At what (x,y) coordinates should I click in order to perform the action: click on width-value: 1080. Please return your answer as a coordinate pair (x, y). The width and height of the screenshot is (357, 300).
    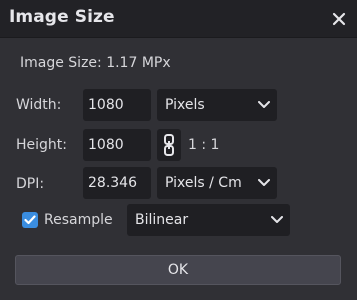
    Looking at the image, I should click on (106, 105).